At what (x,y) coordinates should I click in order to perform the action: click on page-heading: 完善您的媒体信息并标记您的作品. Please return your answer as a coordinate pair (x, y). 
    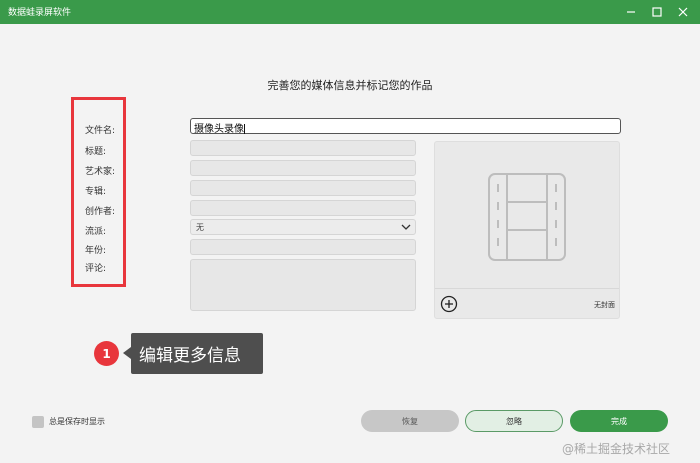
    Looking at the image, I should click on (350, 85).